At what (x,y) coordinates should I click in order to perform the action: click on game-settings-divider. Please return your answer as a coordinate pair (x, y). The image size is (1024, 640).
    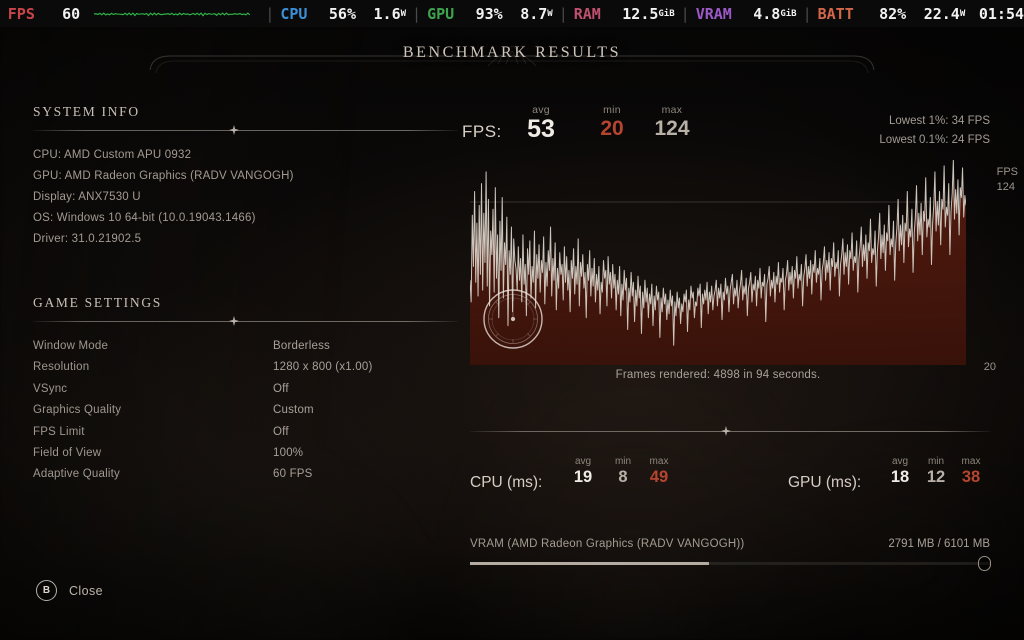
    Looking at the image, I should click on (245, 321).